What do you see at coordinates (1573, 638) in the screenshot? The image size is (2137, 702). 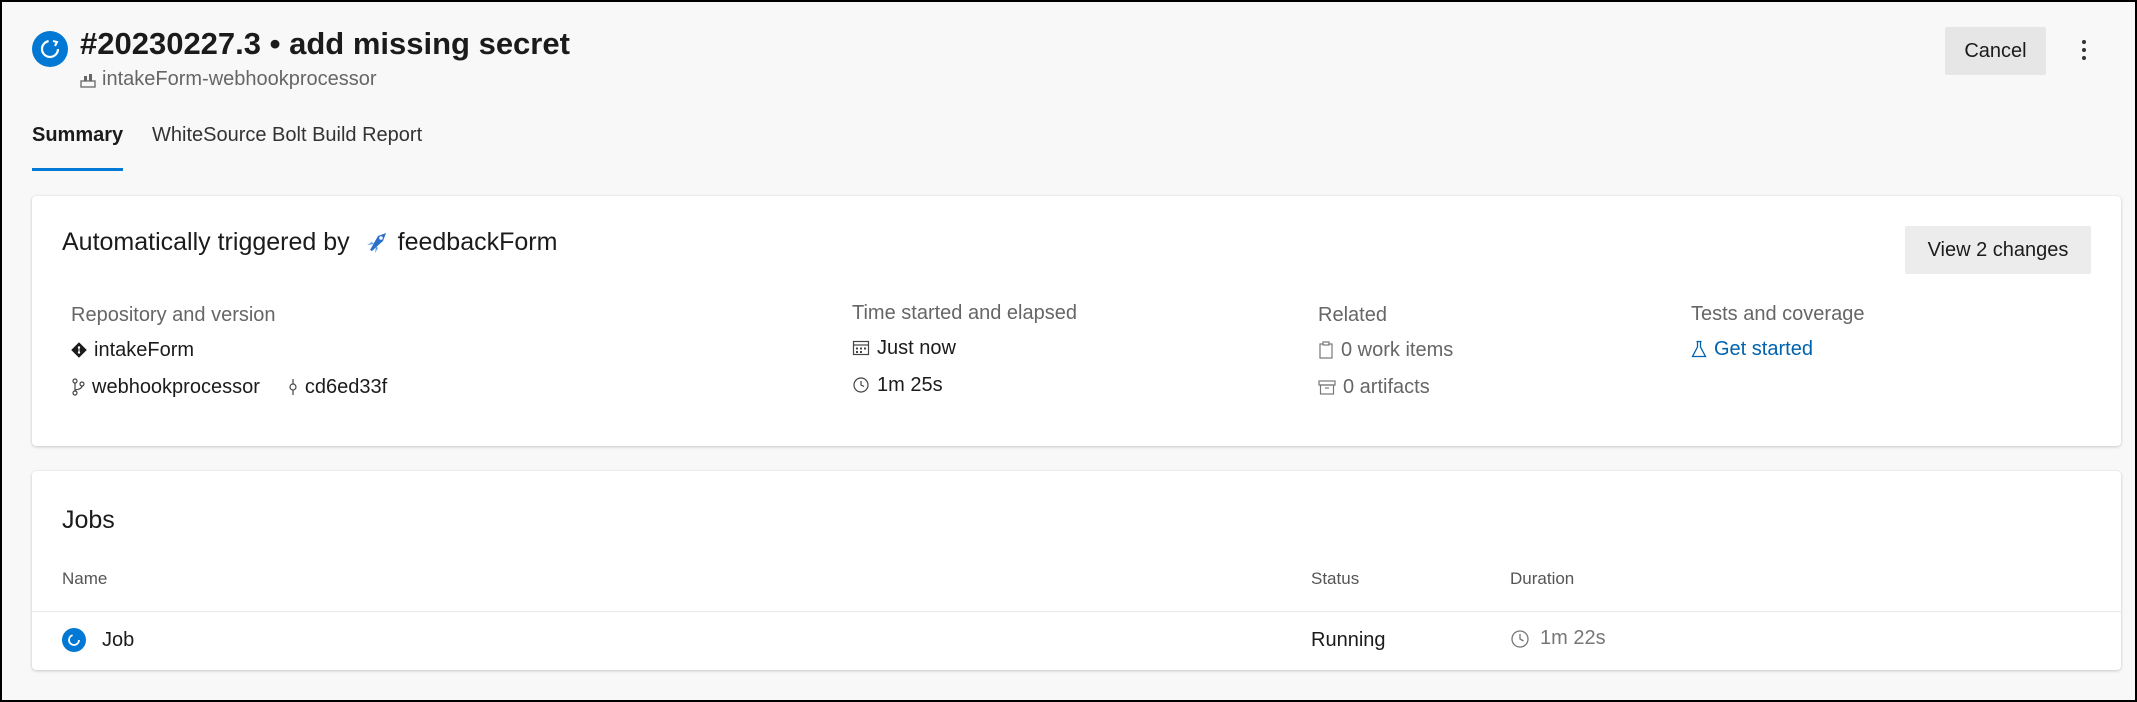 I see `job-duration-value: 1m 22s` at bounding box center [1573, 638].